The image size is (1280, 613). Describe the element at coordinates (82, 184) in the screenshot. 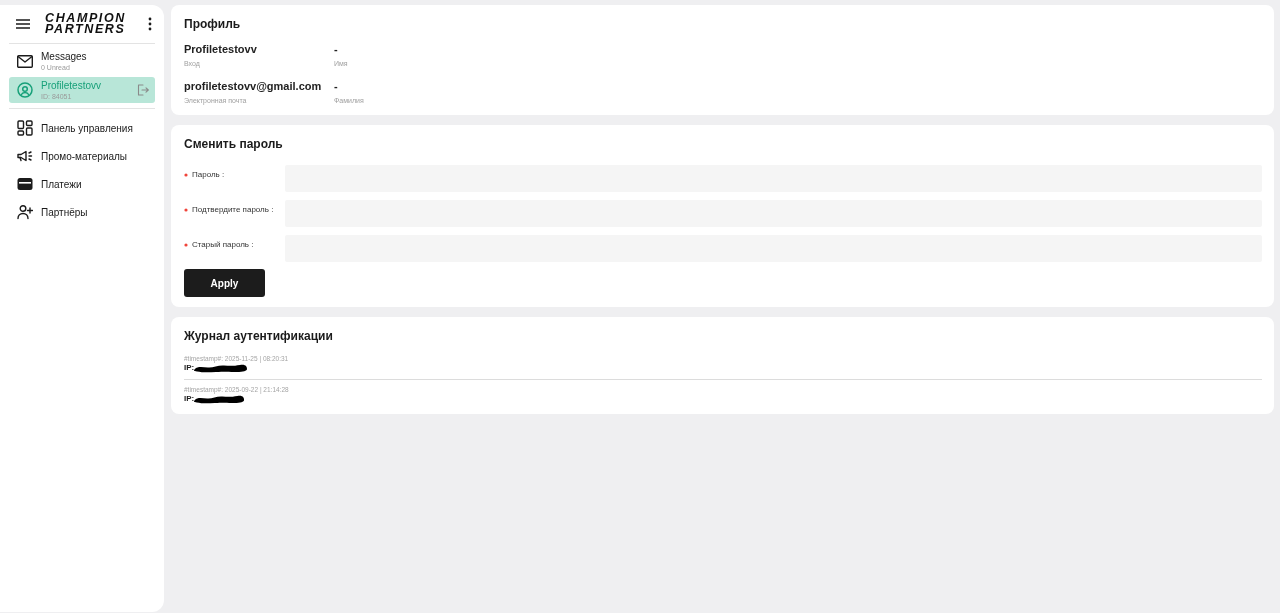

I see `nav-item: Платежи` at that location.